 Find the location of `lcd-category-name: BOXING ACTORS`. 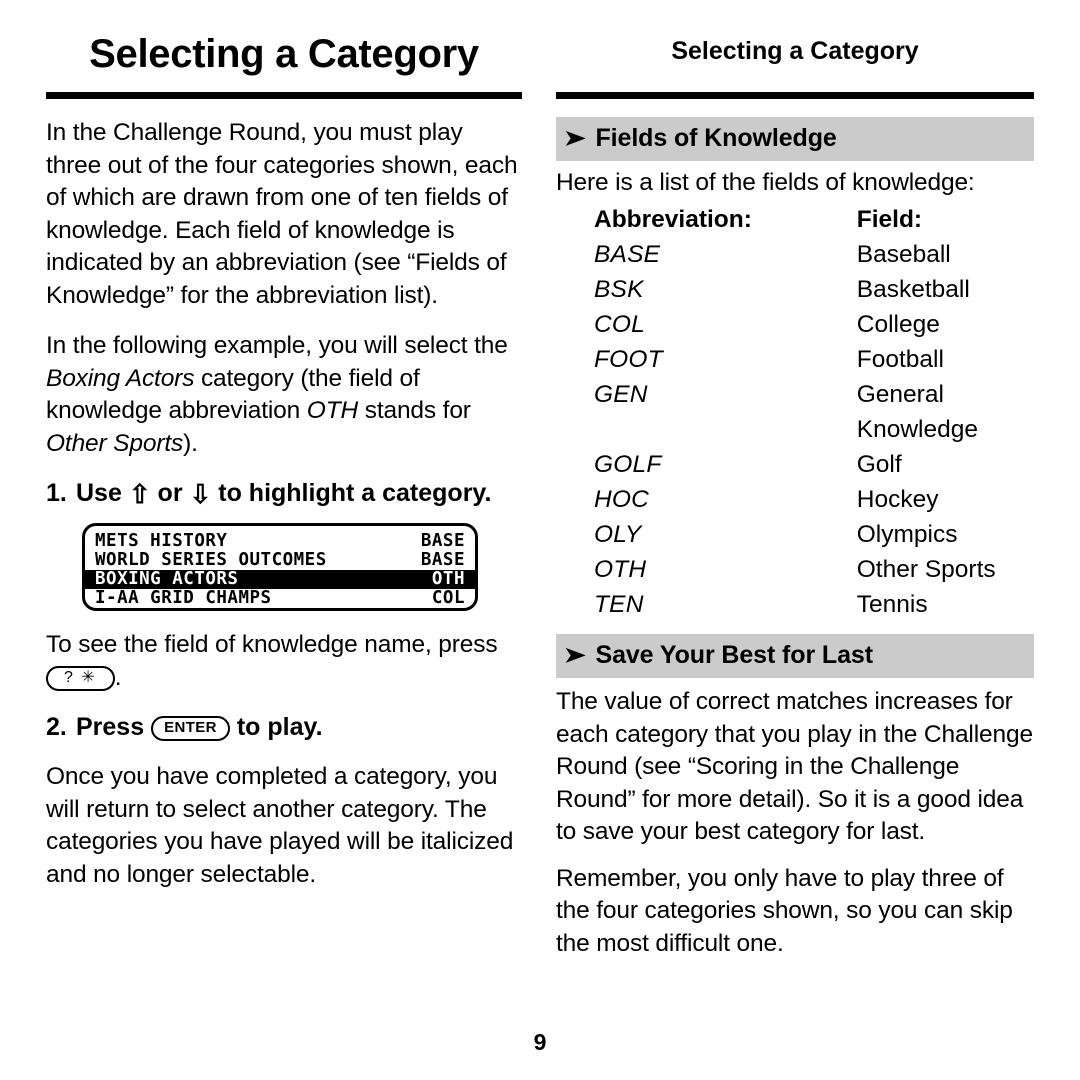

lcd-category-name: BOXING ACTORS is located at coordinates (167, 579).